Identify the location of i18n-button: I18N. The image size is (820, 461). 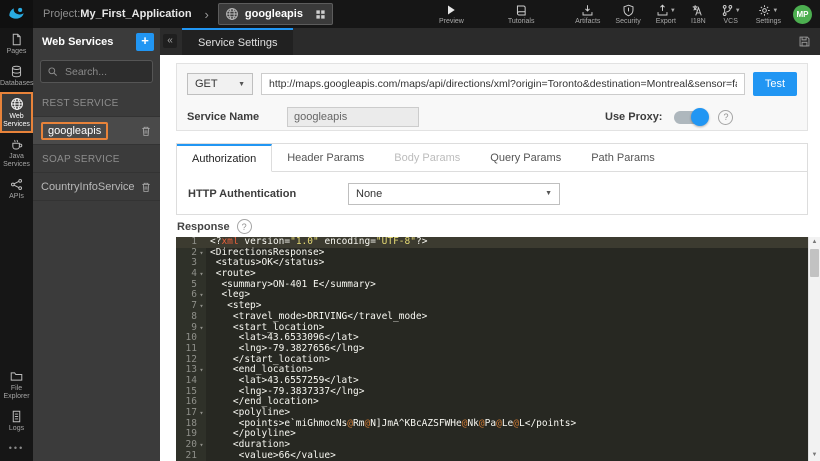
(698, 14).